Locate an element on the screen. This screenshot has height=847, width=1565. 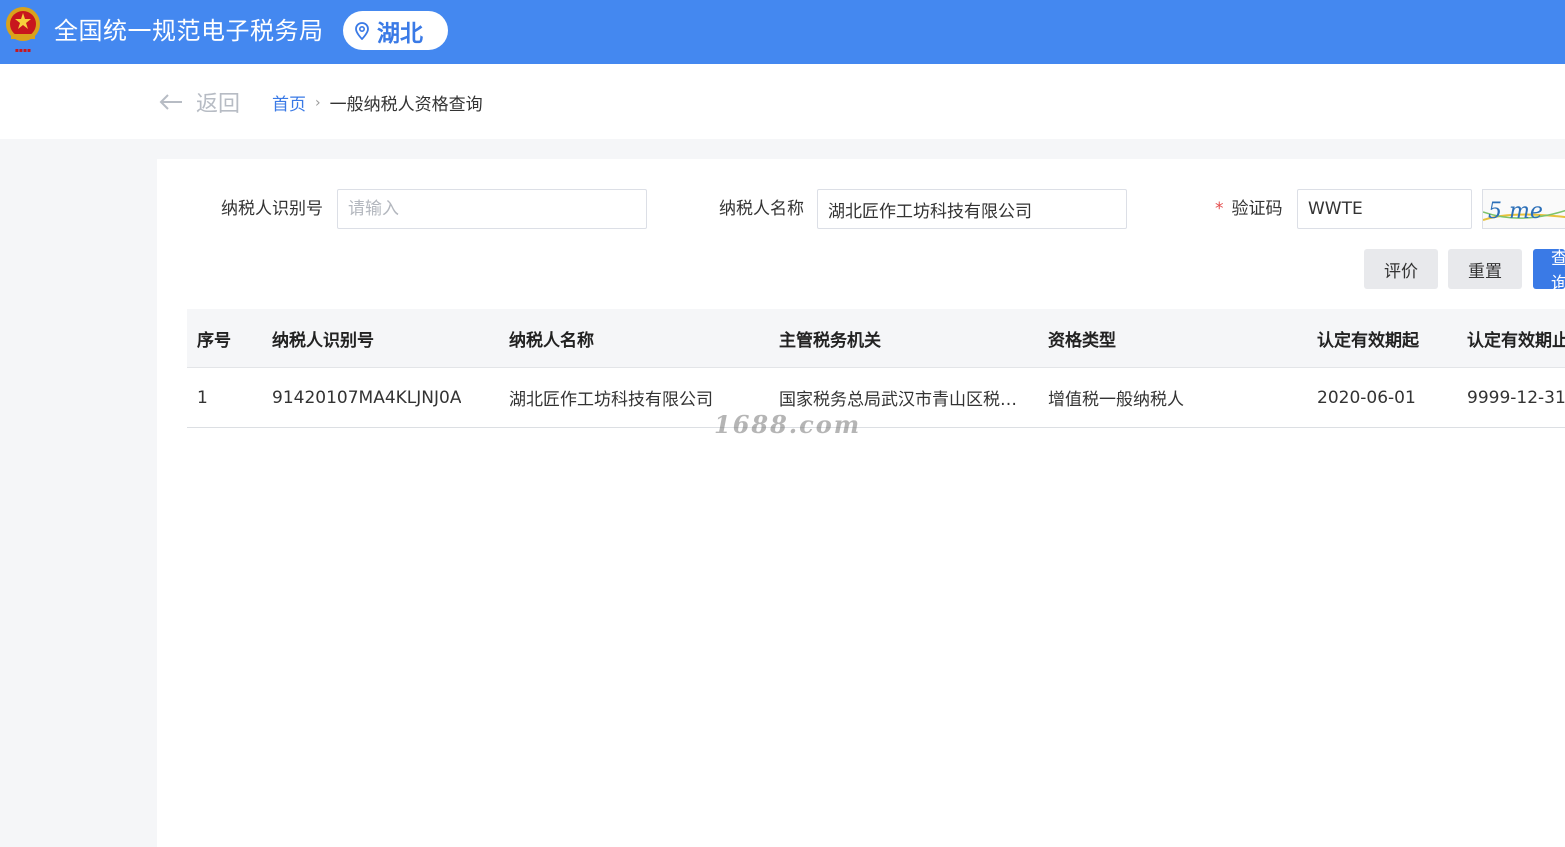
query-button: 查询 is located at coordinates (1549, 269).